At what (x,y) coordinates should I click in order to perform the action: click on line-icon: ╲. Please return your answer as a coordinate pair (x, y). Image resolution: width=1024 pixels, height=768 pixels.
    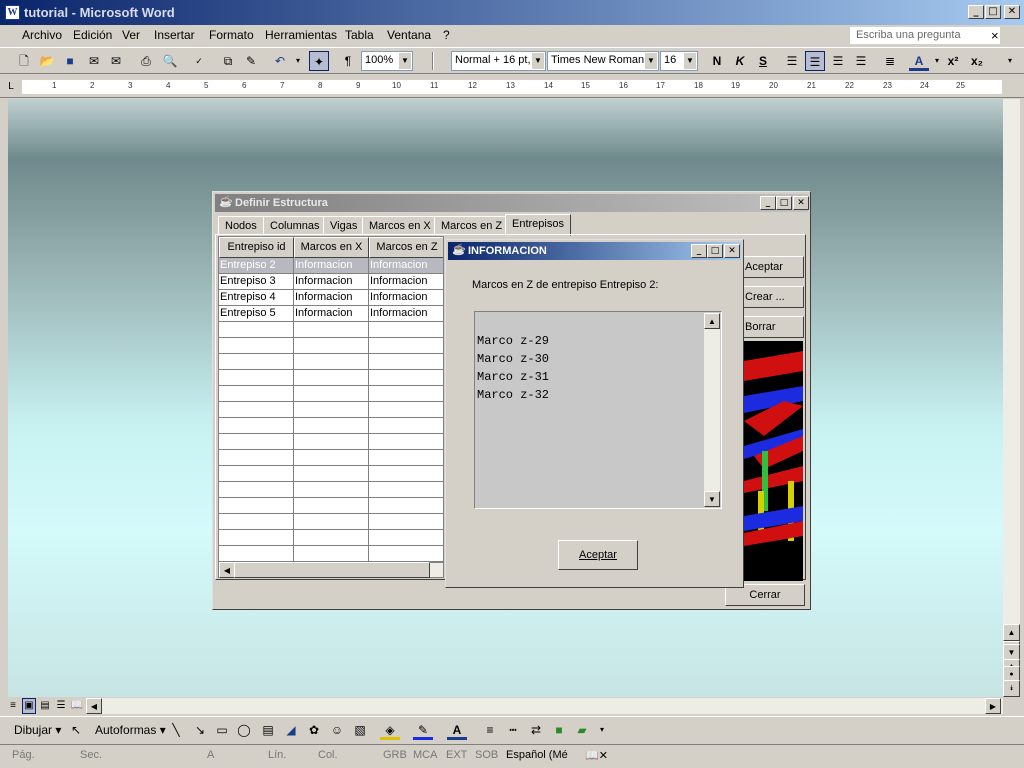
    Looking at the image, I should click on (176, 730).